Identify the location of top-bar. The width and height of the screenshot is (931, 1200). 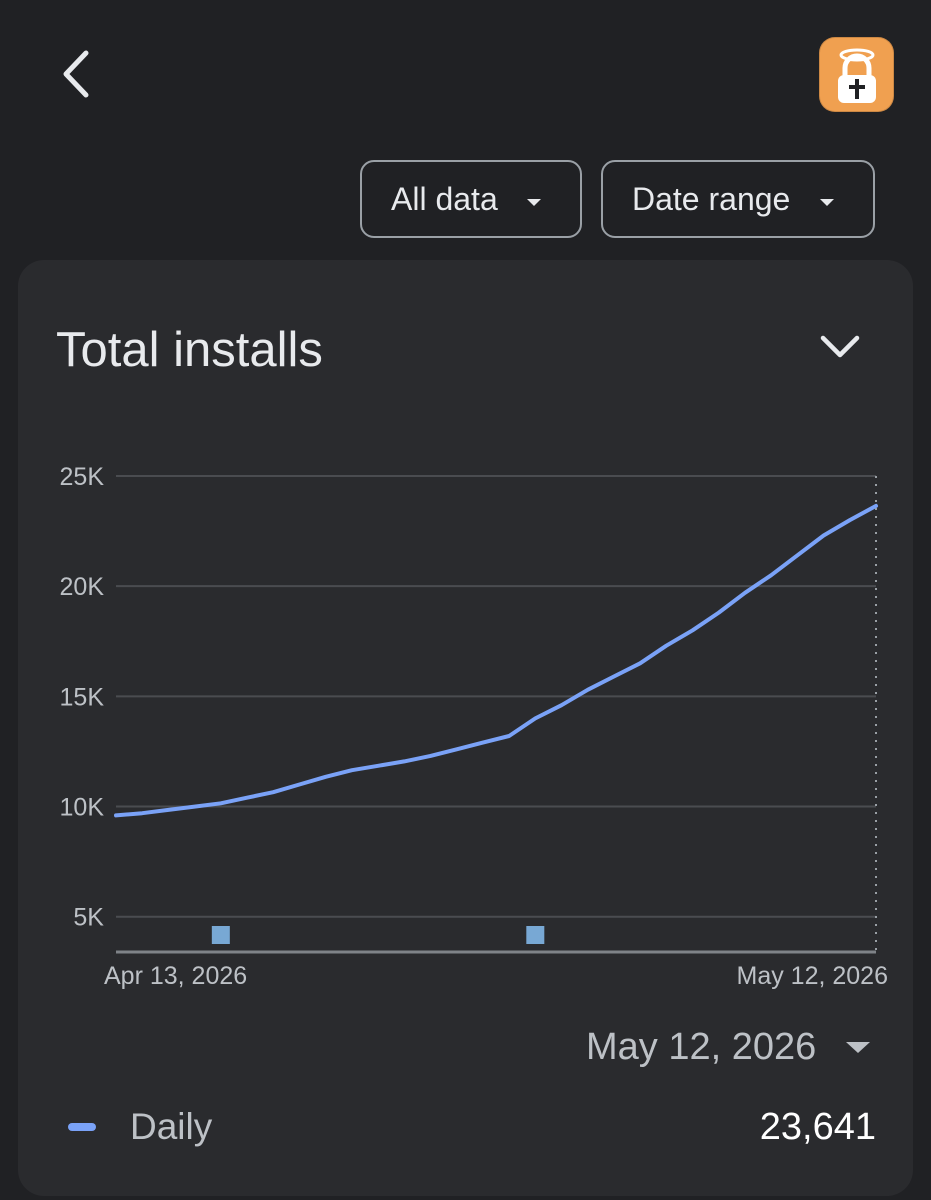
(465, 75).